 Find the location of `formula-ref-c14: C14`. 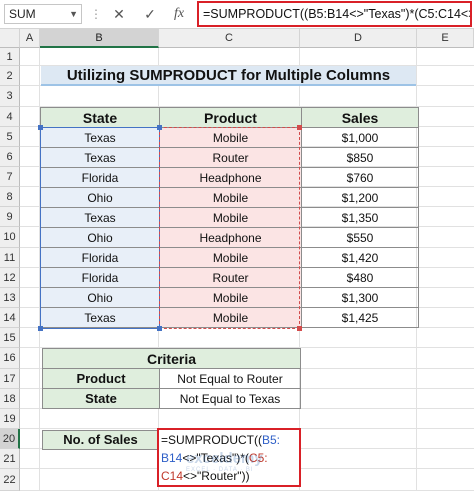

formula-ref-c14: C14 is located at coordinates (172, 476).